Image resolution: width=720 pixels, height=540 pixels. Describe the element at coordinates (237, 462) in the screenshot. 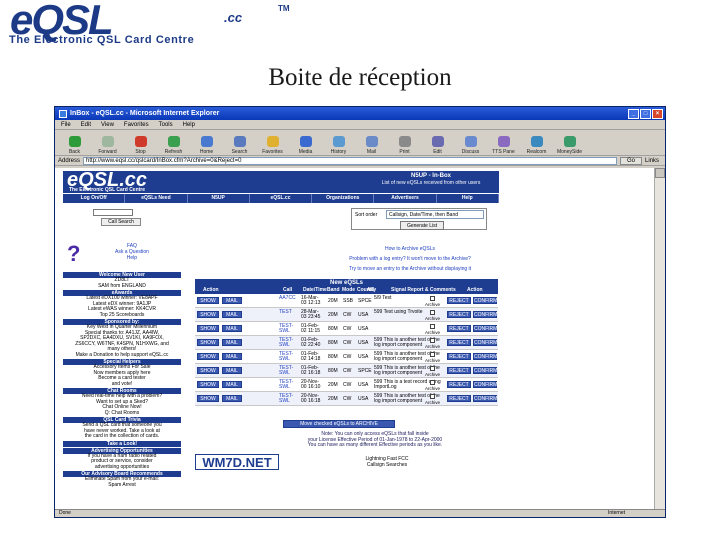

I see `ad-logo: WM7D.NET` at that location.